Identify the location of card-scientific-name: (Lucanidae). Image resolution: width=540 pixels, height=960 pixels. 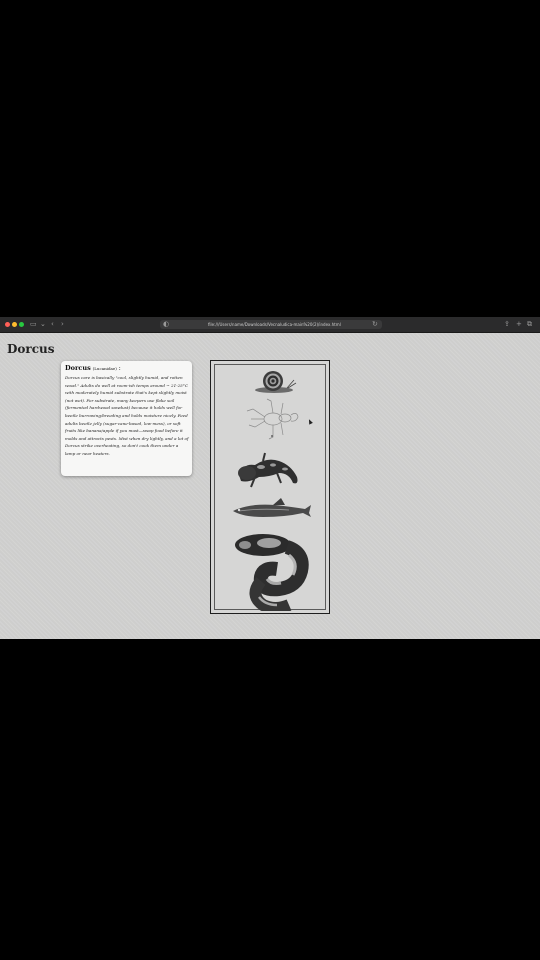
(104, 368).